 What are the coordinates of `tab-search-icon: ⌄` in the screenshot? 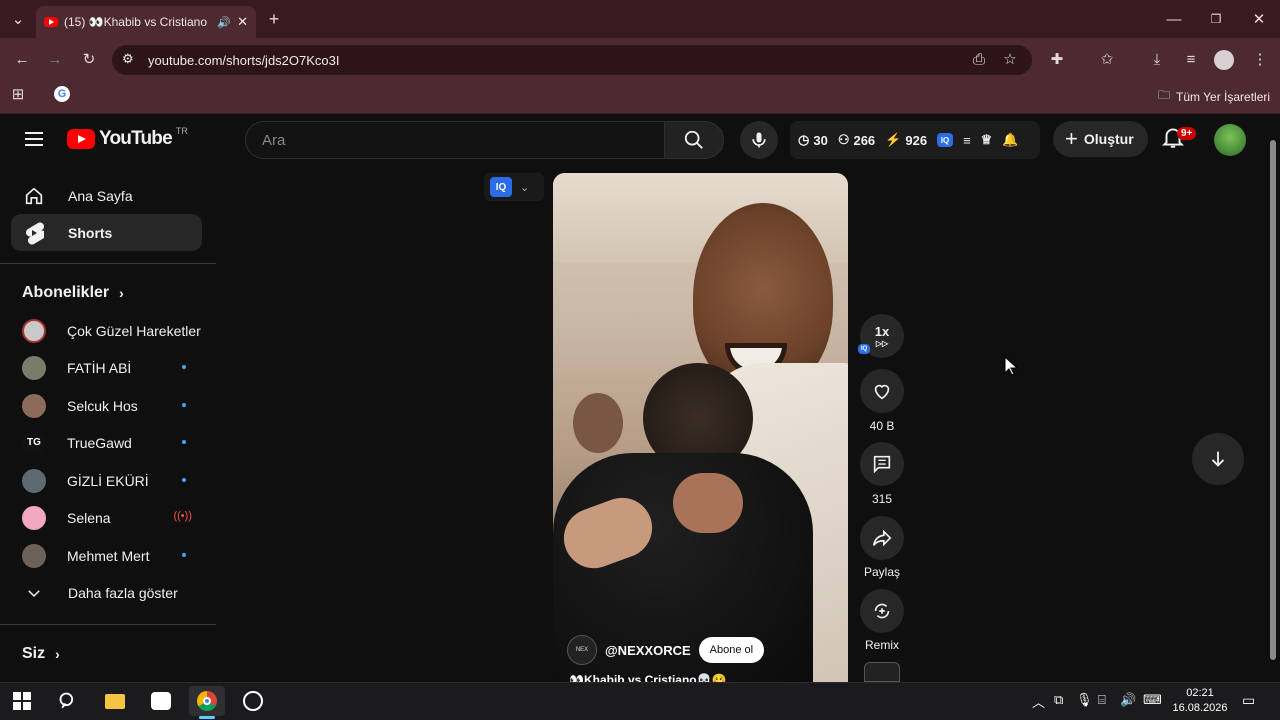 It's located at (18, 19).